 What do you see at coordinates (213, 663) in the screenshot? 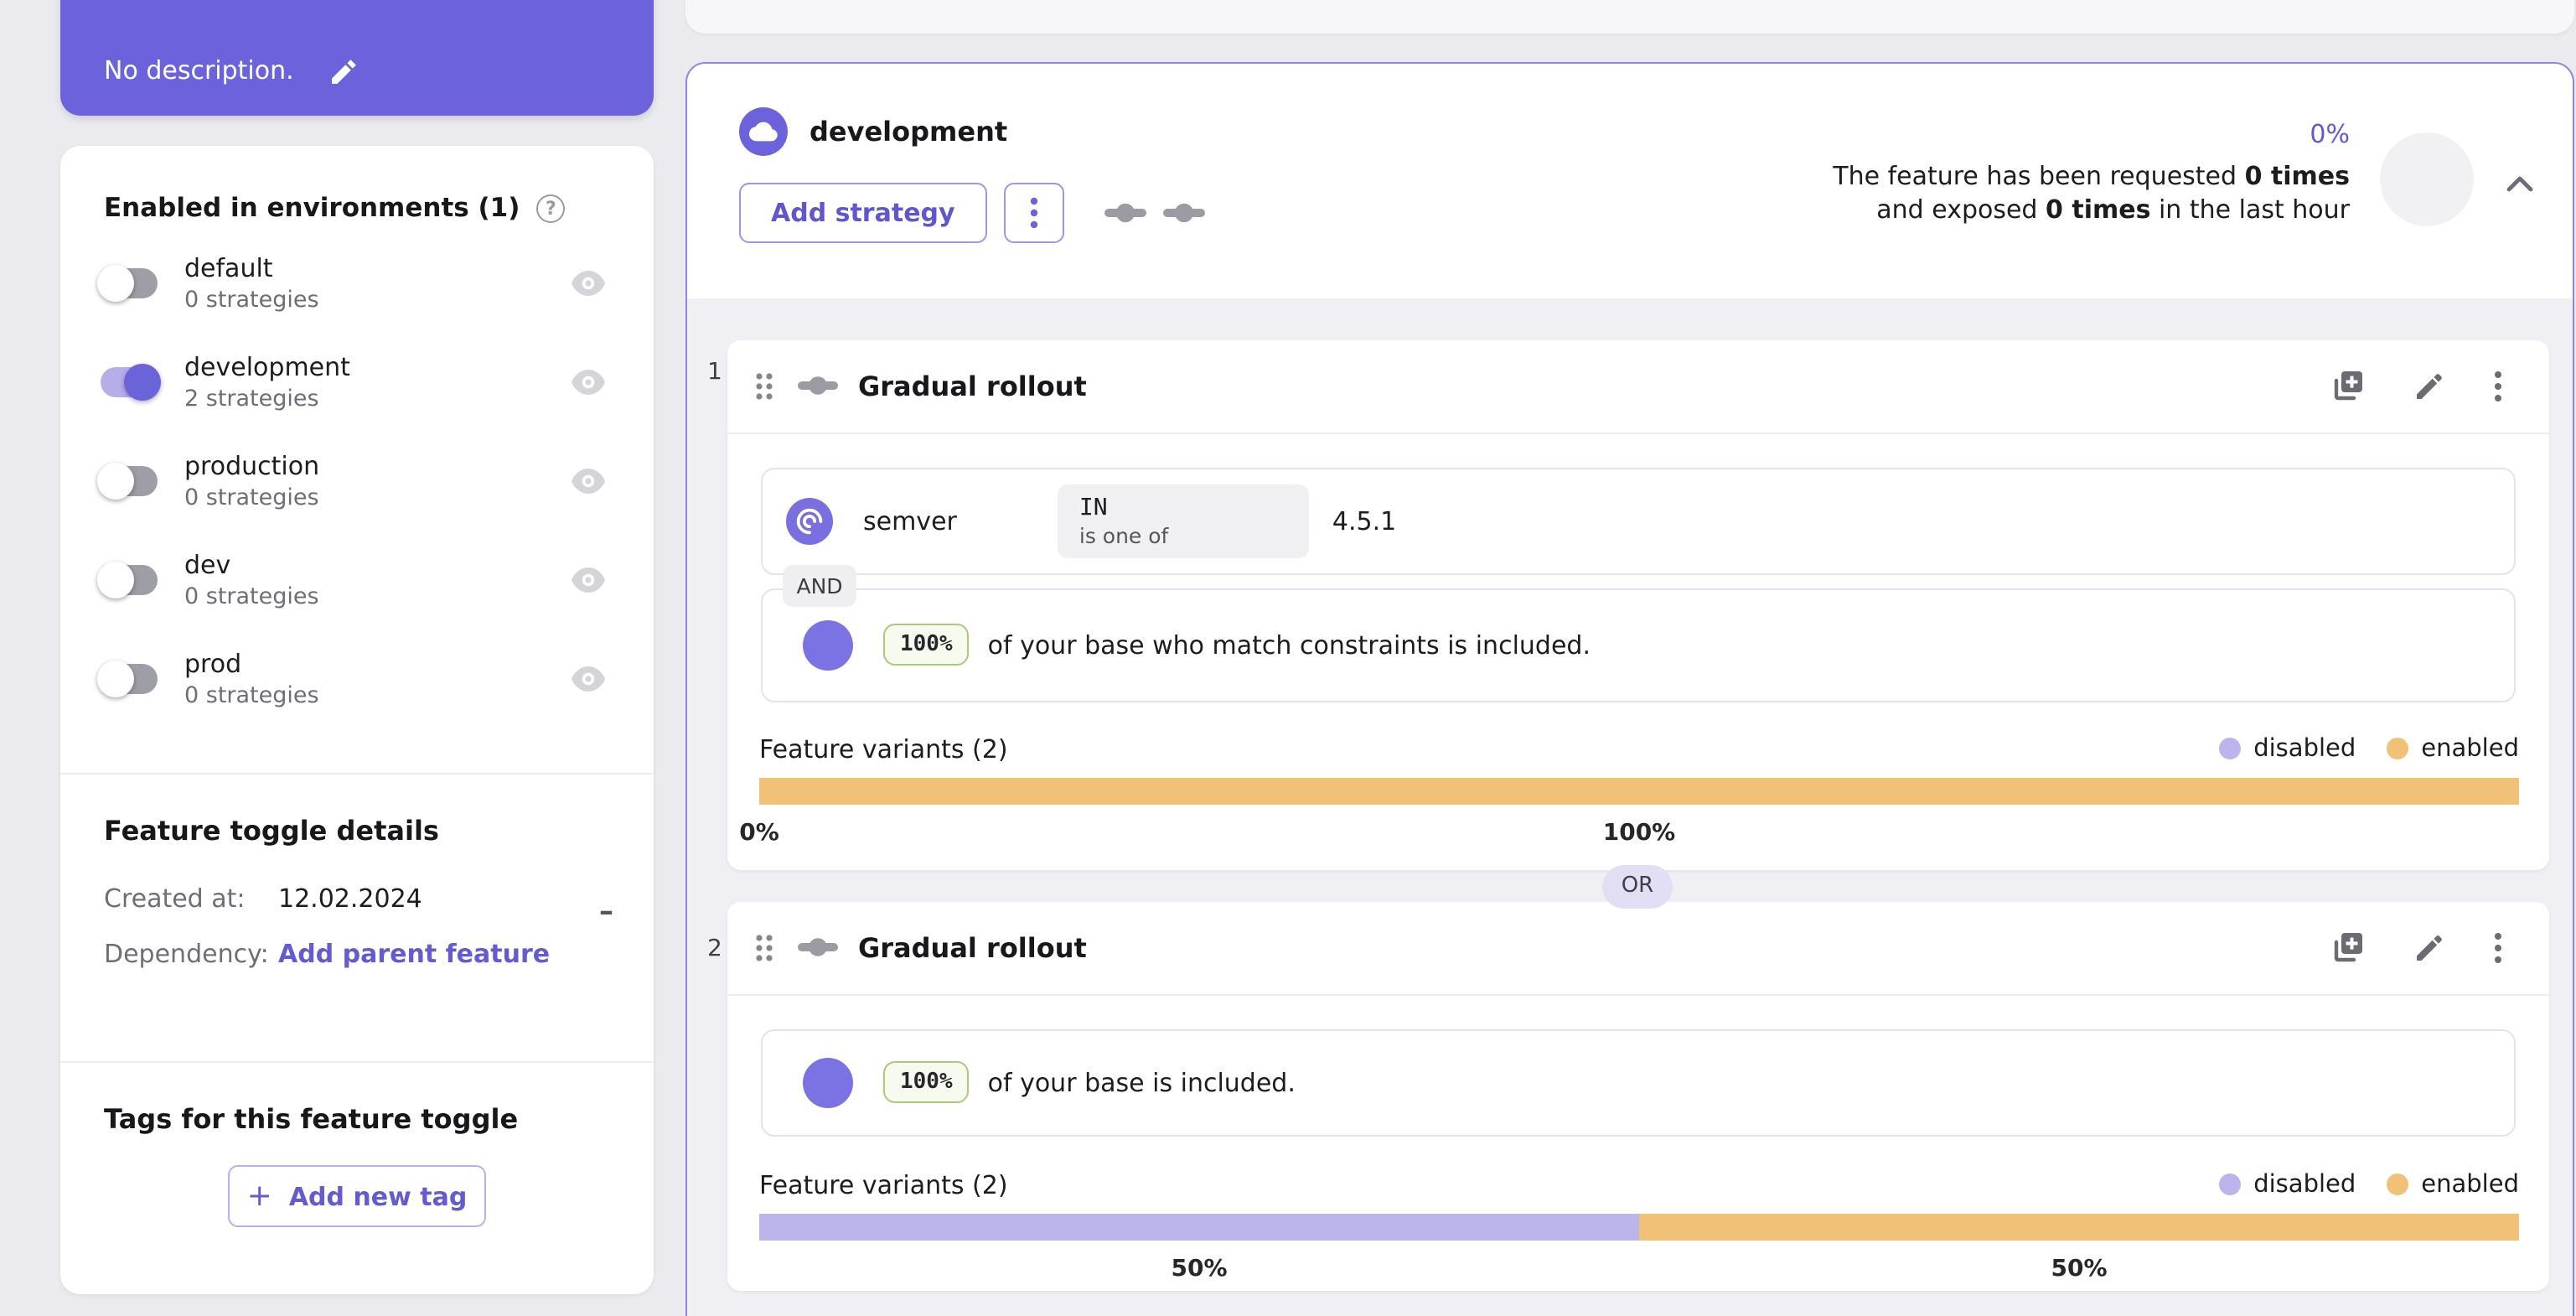
I see `environment-name: prod` at bounding box center [213, 663].